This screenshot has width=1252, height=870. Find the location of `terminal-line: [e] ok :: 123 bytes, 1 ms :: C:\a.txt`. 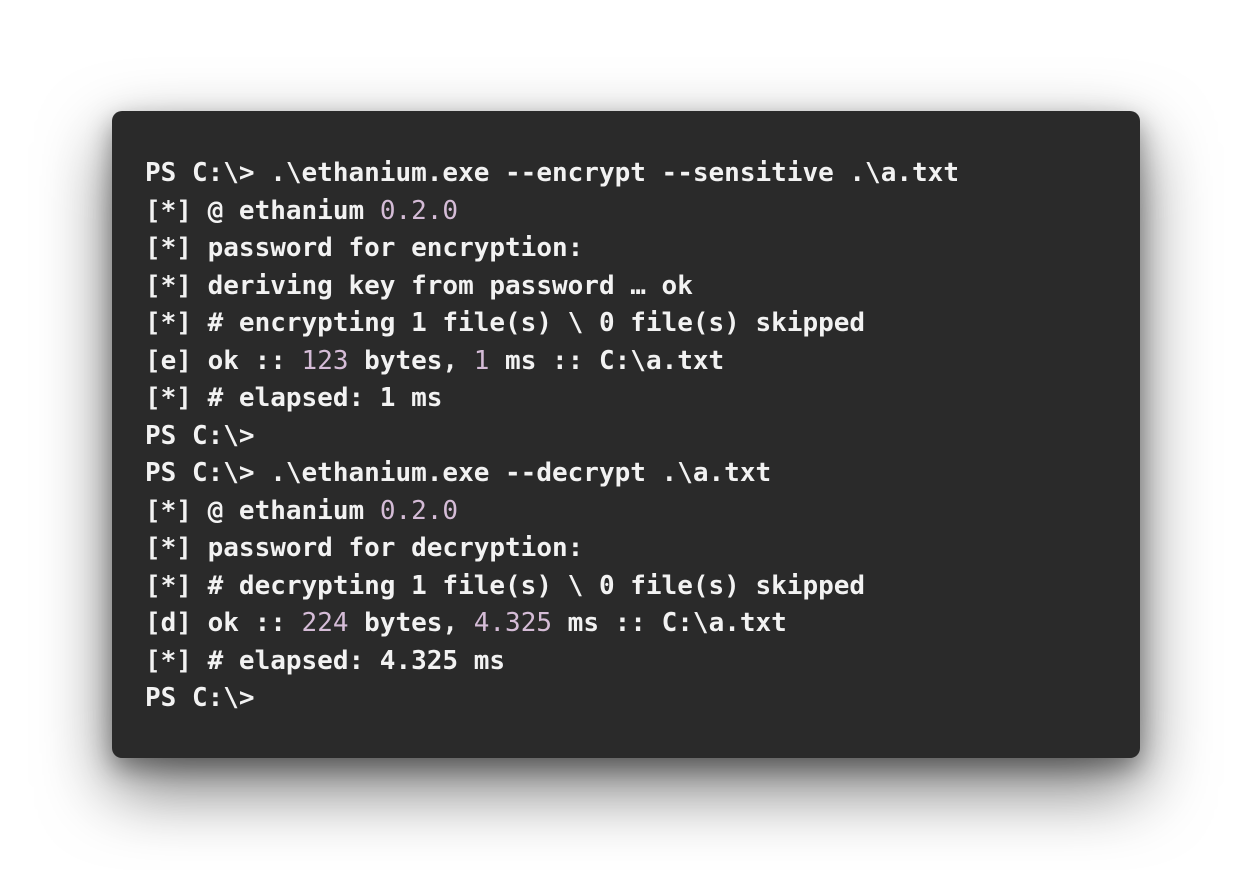

terminal-line: [e] ok :: 123 bytes, 1 ms :: C:\a.txt is located at coordinates (552, 362).